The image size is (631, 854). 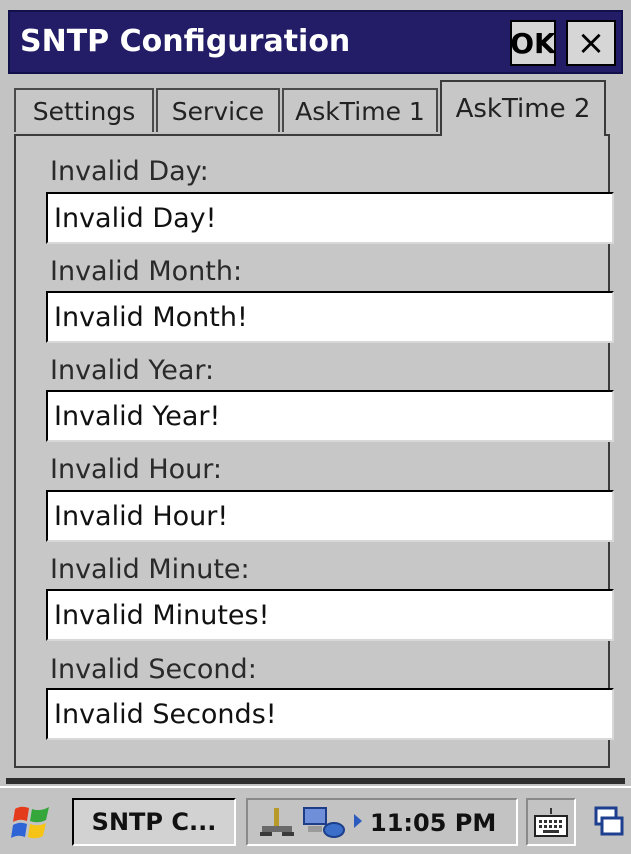 What do you see at coordinates (84, 110) in the screenshot?
I see `tab-settings: Settings` at bounding box center [84, 110].